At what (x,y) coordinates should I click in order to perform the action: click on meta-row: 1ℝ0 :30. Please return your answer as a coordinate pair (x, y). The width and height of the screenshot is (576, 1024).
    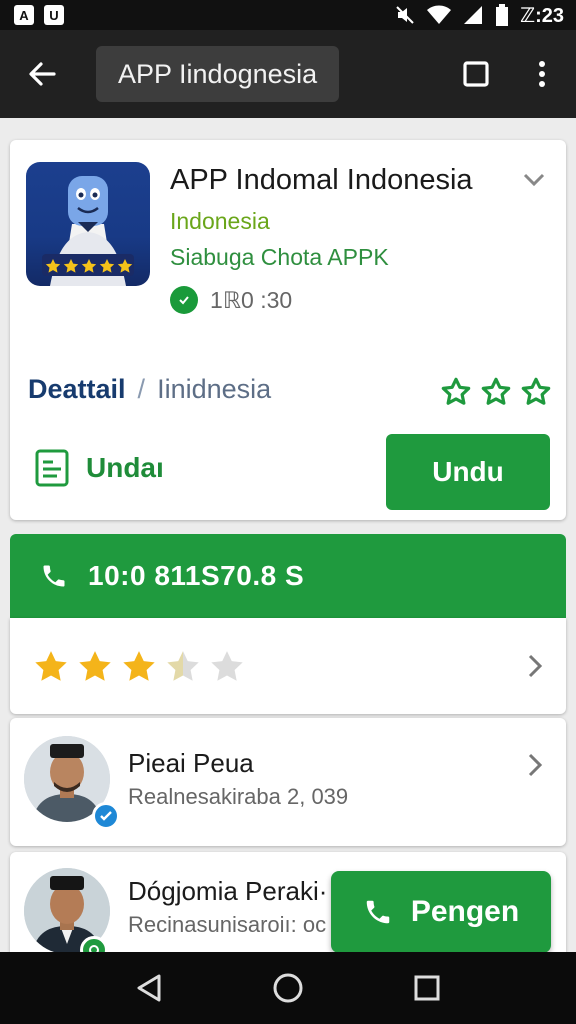
    Looking at the image, I should click on (231, 300).